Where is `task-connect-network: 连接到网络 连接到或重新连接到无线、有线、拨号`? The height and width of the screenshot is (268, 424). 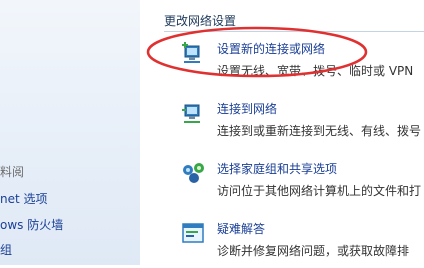
task-connect-network: 连接到网络 连接到或重新连接到无线、有线、拨号 is located at coordinates (302, 124).